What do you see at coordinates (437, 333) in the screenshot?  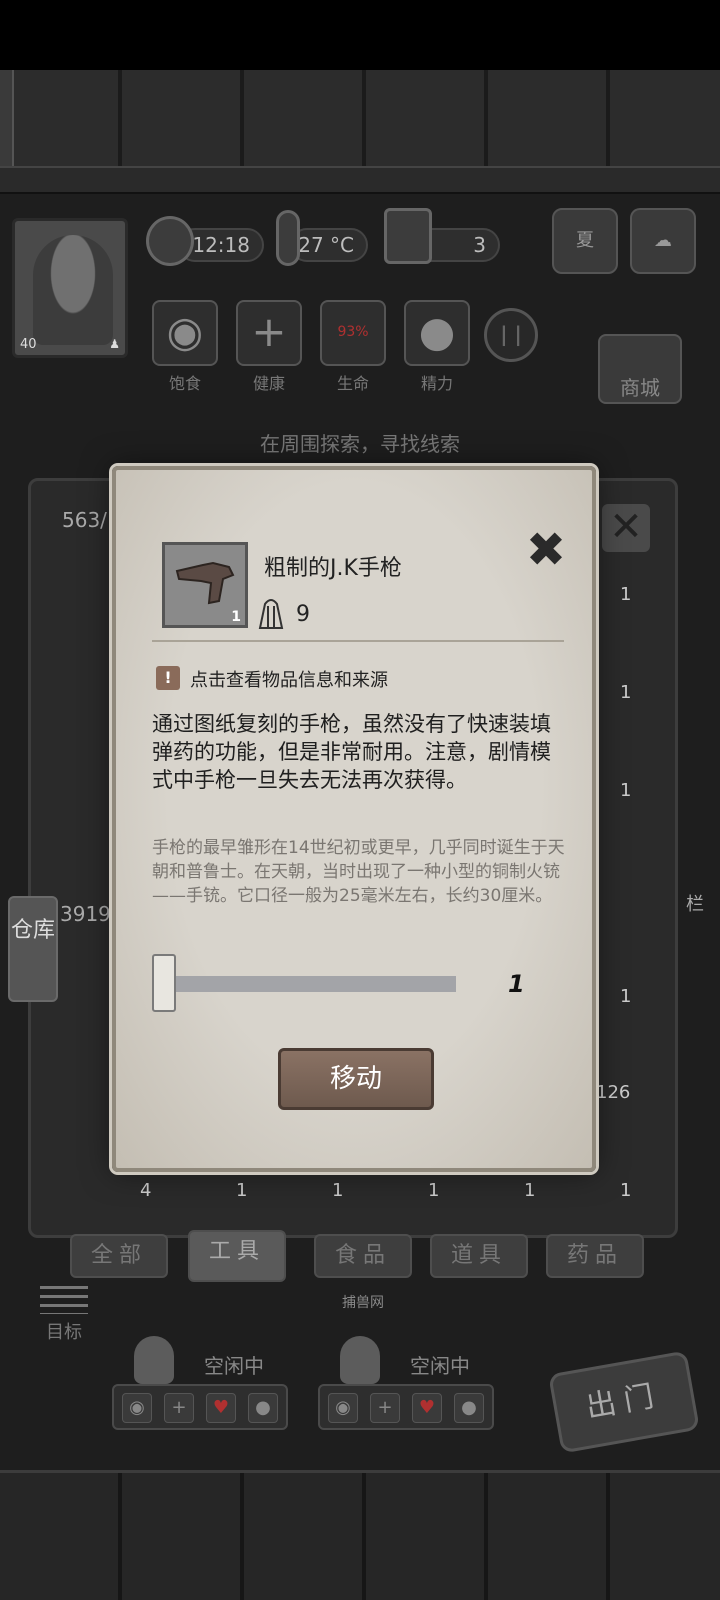 I see `energy-person-icon: ●` at bounding box center [437, 333].